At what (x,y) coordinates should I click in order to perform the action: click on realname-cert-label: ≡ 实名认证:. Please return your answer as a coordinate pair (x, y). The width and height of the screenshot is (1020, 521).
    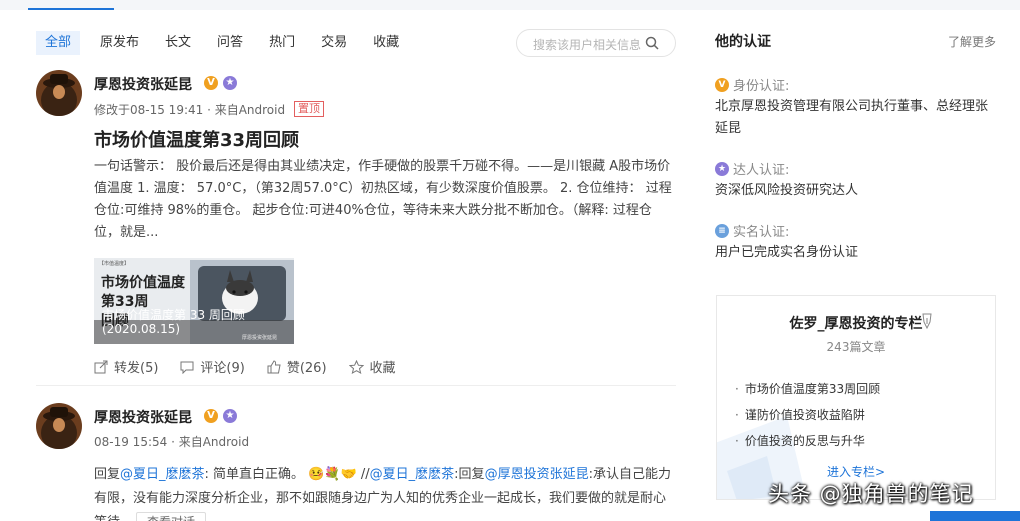
    Looking at the image, I should click on (752, 230).